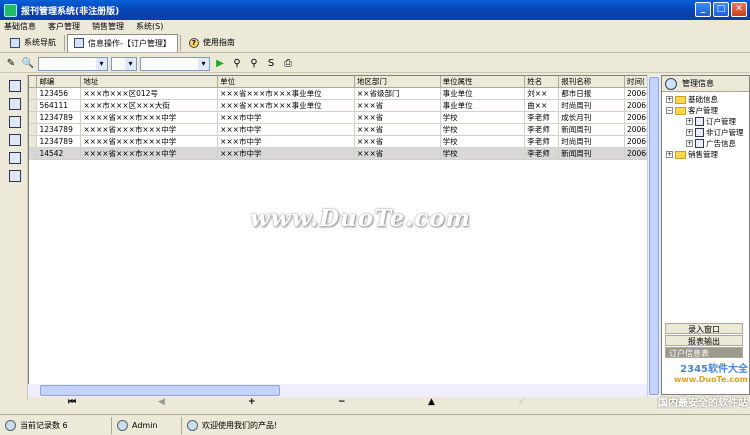 The image size is (750, 435). I want to click on search-icon: 🔍, so click(28, 64).